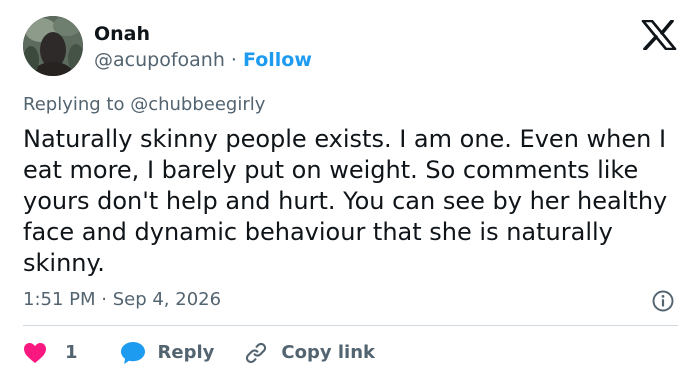 This screenshot has width=700, height=379. I want to click on avatar, so click(53, 46).